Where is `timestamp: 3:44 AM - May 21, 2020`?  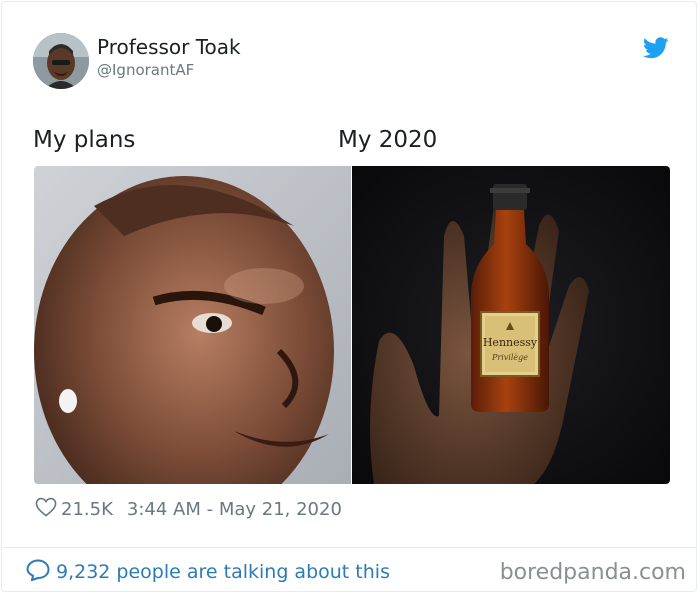
timestamp: 3:44 AM - May 21, 2020 is located at coordinates (234, 509).